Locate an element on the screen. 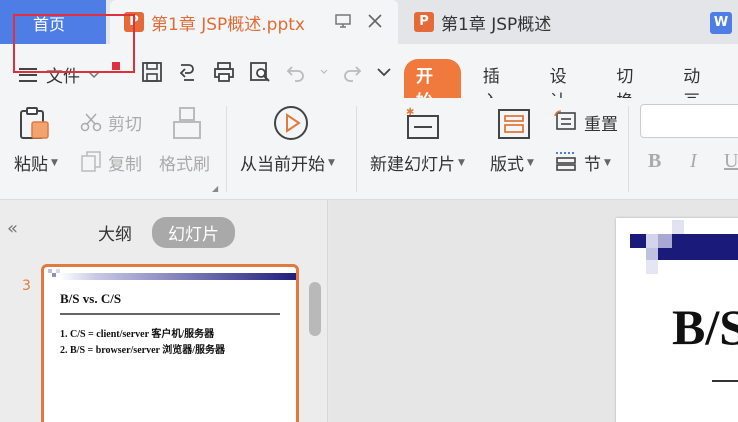 This screenshot has height=422, width=738. panel-scrollbar is located at coordinates (315, 309).